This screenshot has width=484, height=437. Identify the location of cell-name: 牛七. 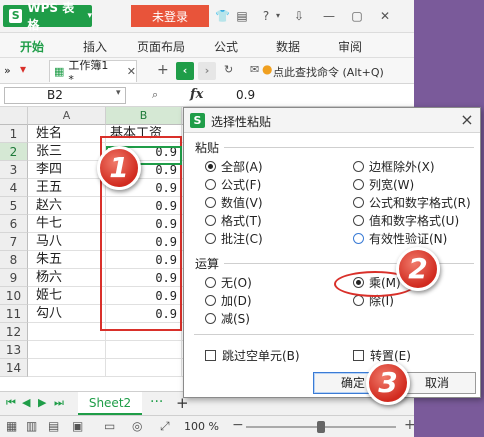
(67, 224).